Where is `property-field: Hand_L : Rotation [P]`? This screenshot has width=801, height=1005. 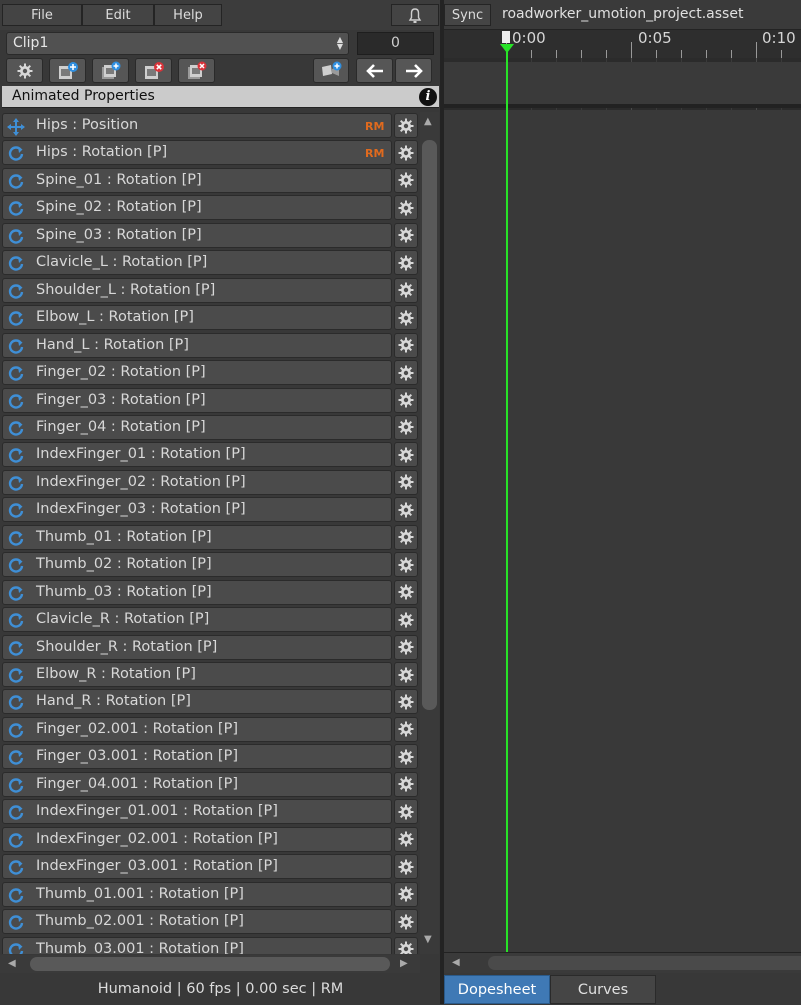
property-field: Hand_L : Rotation [P] is located at coordinates (197, 345).